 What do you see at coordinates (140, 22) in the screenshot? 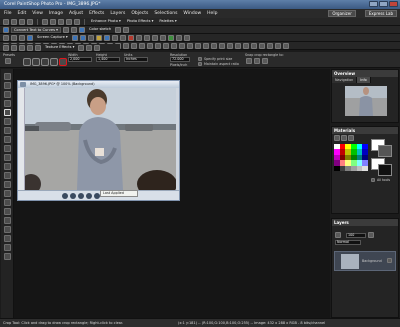
I see `photo-effects-menu: Photo Effects ▾` at bounding box center [140, 22].